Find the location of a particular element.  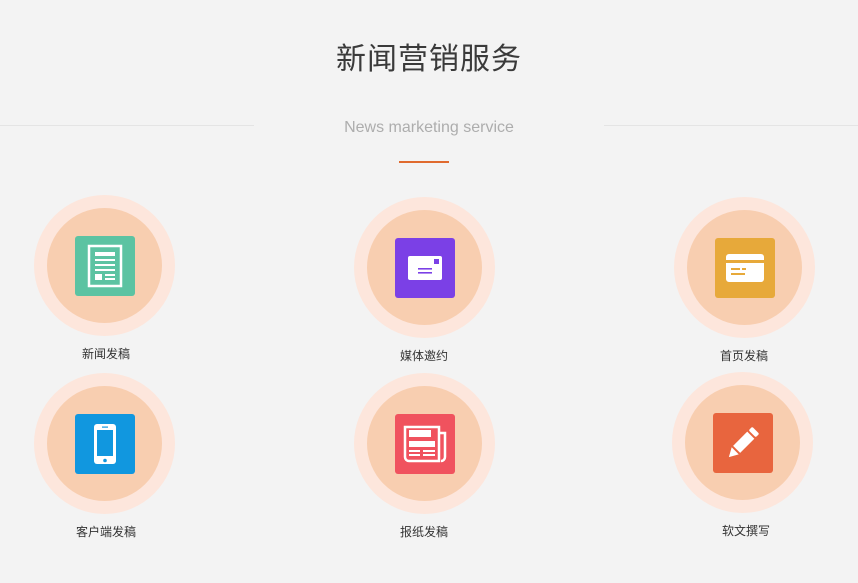

service-label: 新闻发稿 is located at coordinates (105, 354).